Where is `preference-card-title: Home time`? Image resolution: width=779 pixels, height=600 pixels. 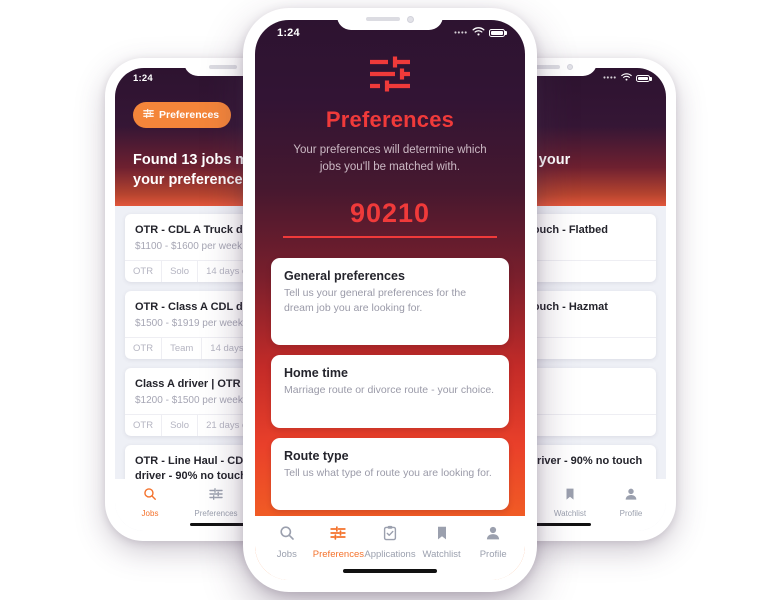
preference-card-title: Home time is located at coordinates (316, 373).